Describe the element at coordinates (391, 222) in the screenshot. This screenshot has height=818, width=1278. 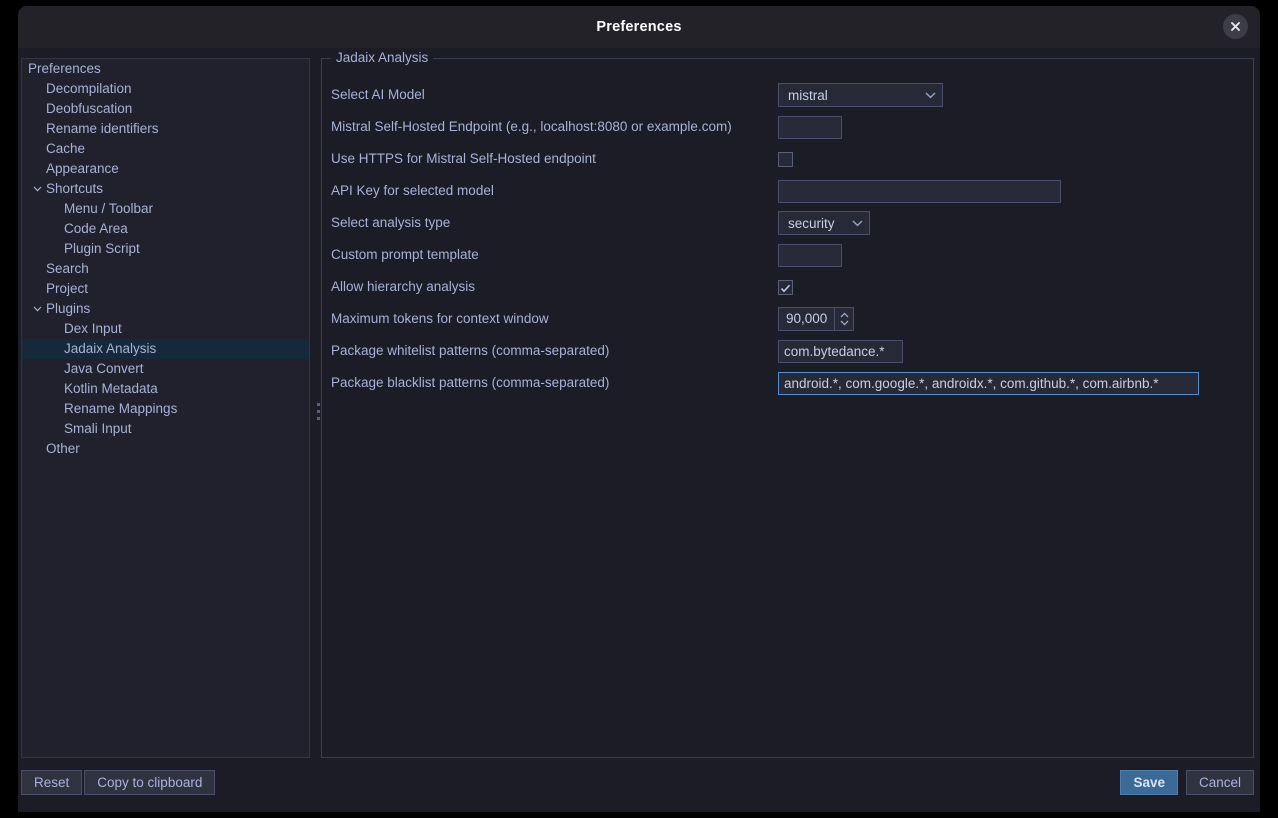
I see `label-analysis-type: Select analysis type` at that location.